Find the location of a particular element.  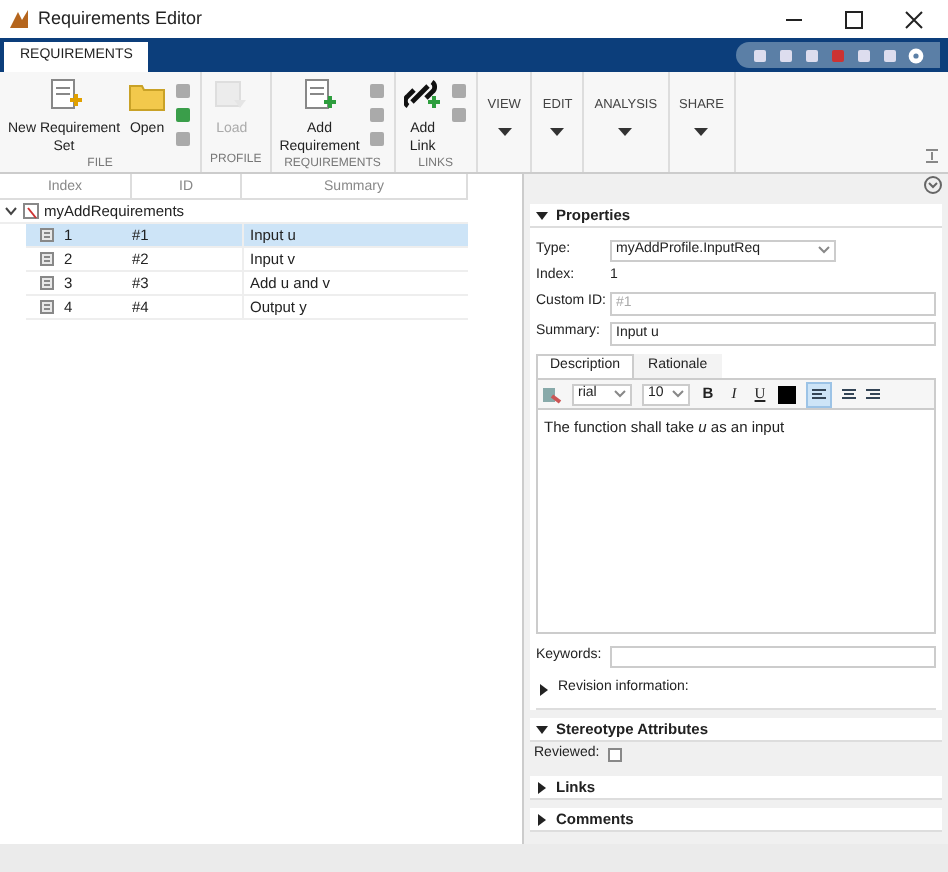

help-icon is located at coordinates (916, 55).